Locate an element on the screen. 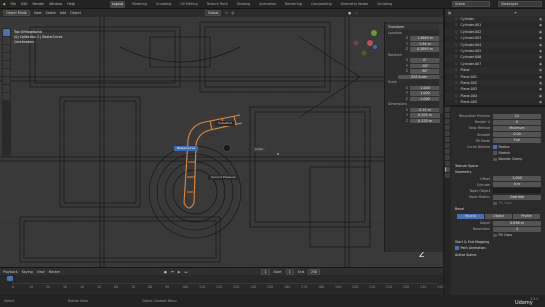 The image size is (545, 307). tab-geometry-nodes: Geometry Nodes is located at coordinates (355, 4).